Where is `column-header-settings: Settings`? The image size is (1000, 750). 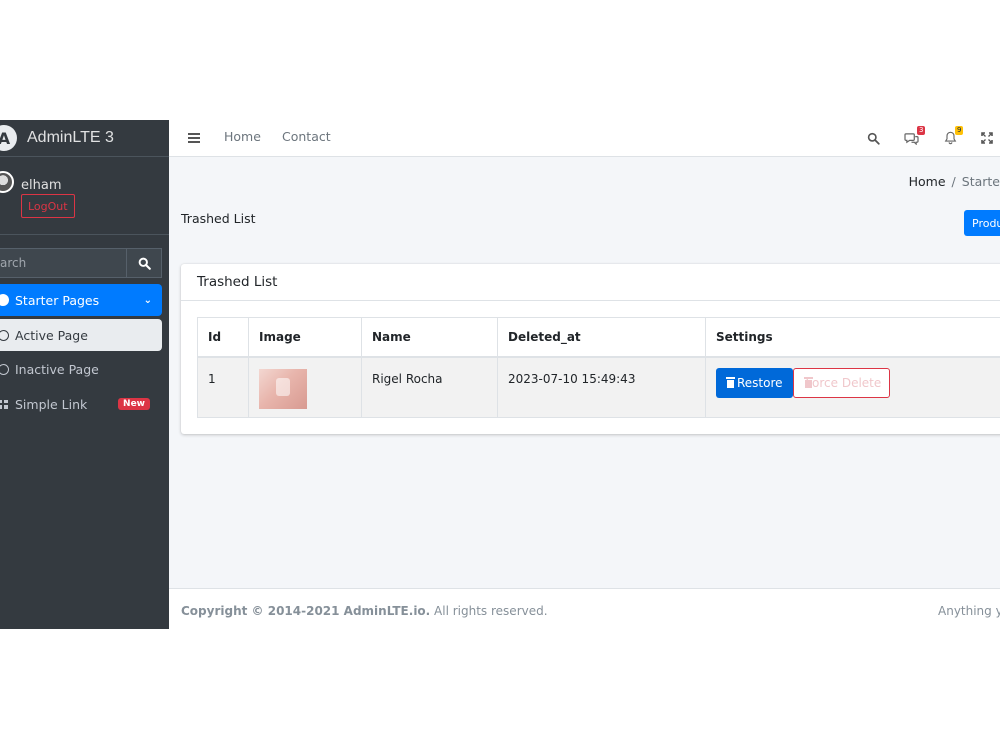 column-header-settings: Settings is located at coordinates (852, 337).